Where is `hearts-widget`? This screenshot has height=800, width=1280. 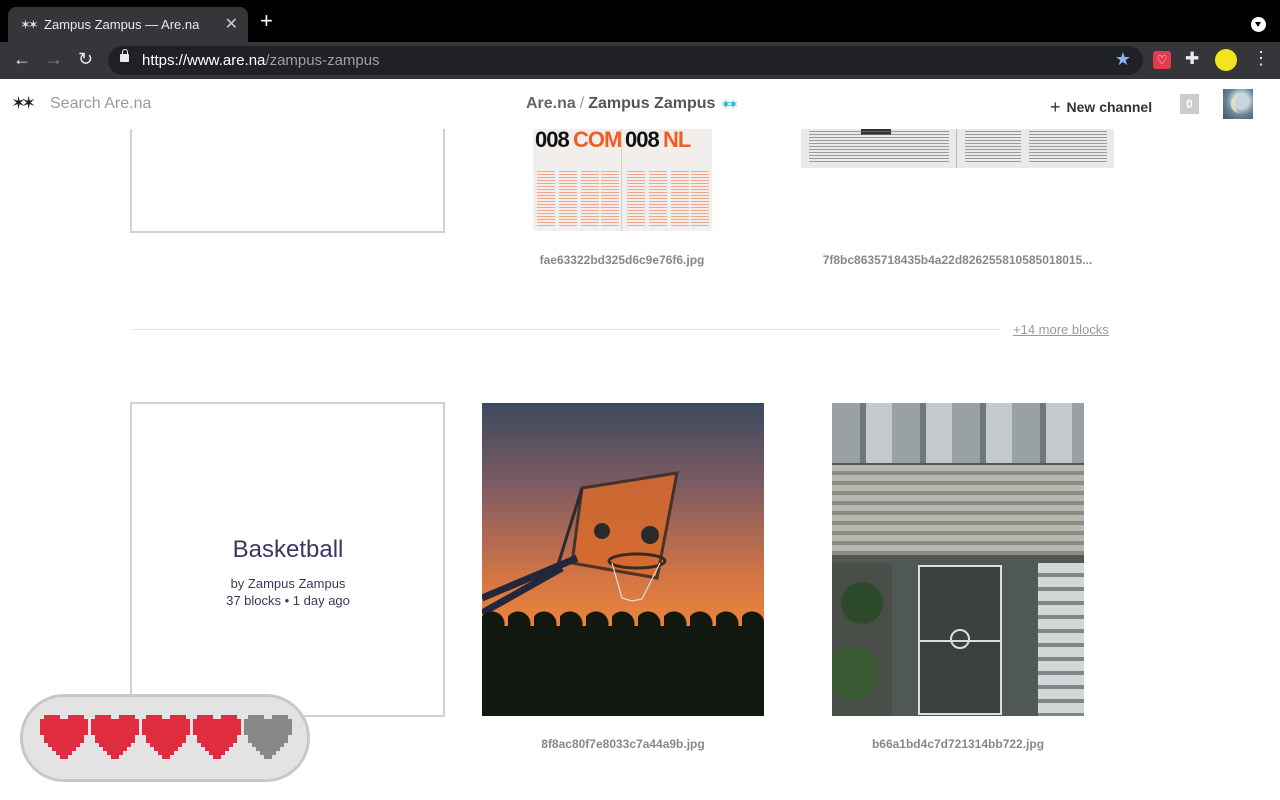 hearts-widget is located at coordinates (165, 738).